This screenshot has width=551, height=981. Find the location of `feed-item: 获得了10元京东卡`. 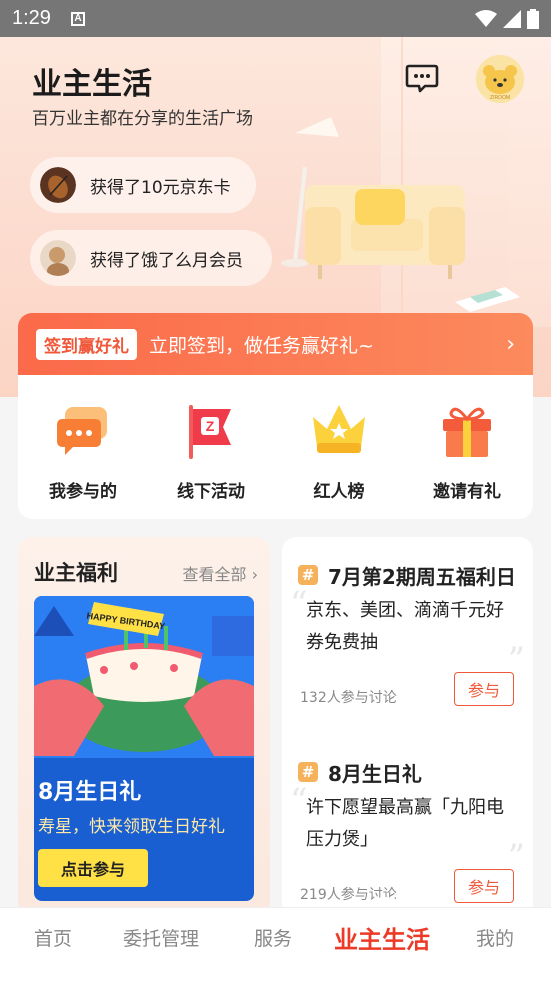

feed-item: 获得了10元京东卡 is located at coordinates (143, 185).